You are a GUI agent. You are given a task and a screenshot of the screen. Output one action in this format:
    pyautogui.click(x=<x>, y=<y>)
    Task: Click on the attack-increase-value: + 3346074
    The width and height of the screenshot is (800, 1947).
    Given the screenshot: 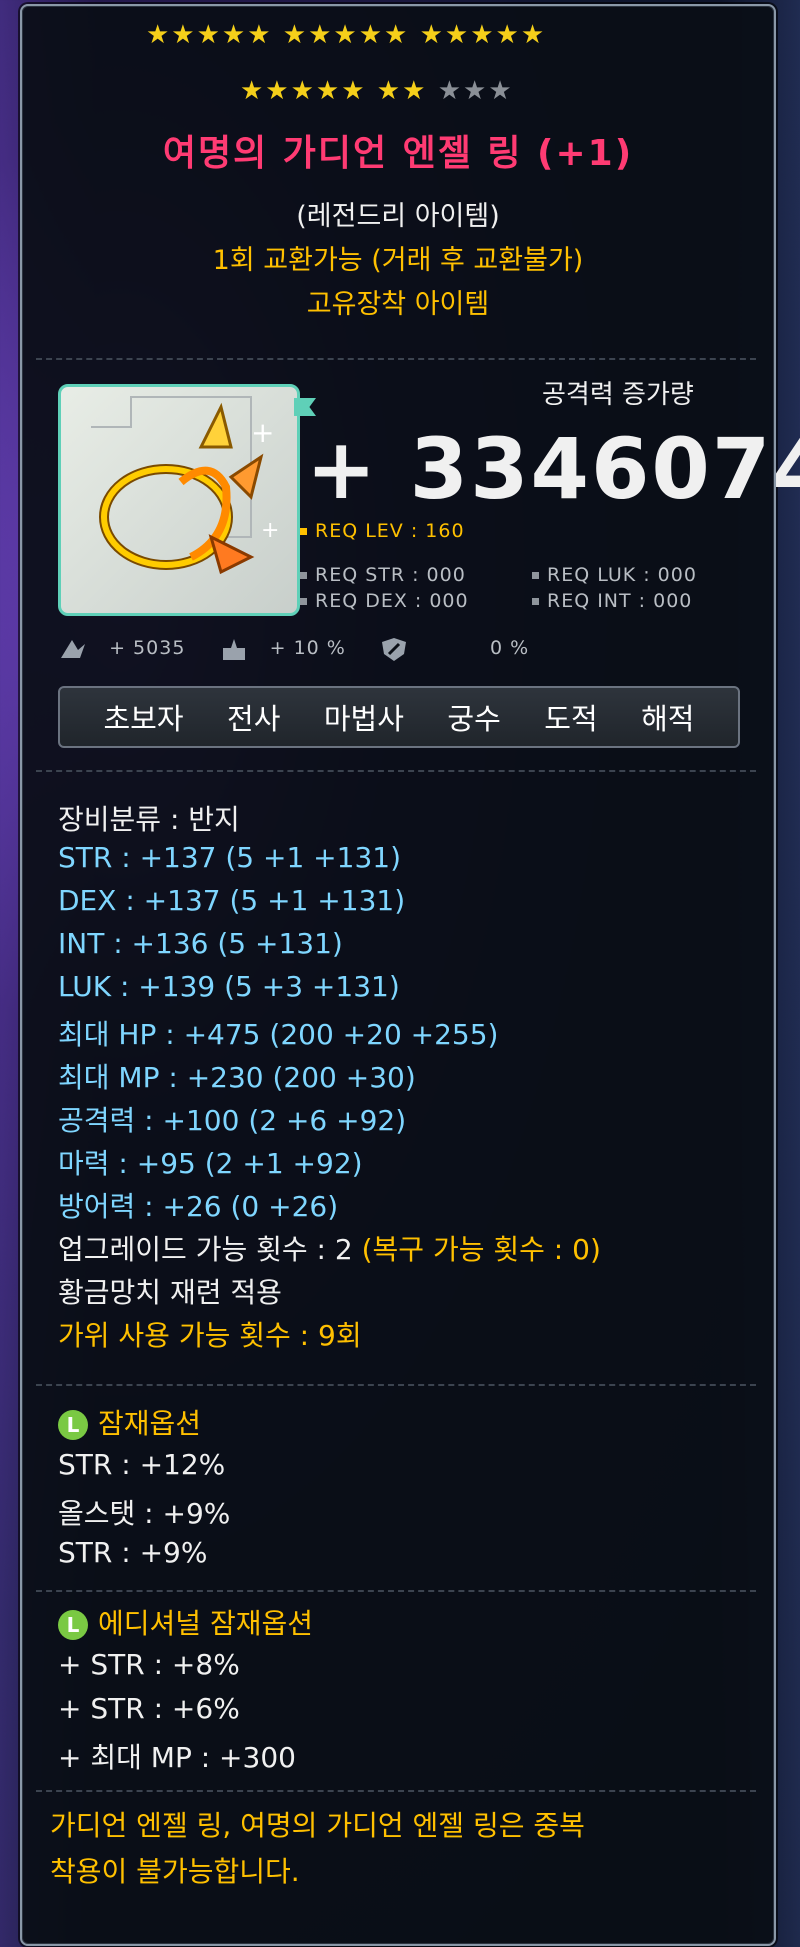 What is the action you would take?
    pyautogui.click(x=553, y=469)
    